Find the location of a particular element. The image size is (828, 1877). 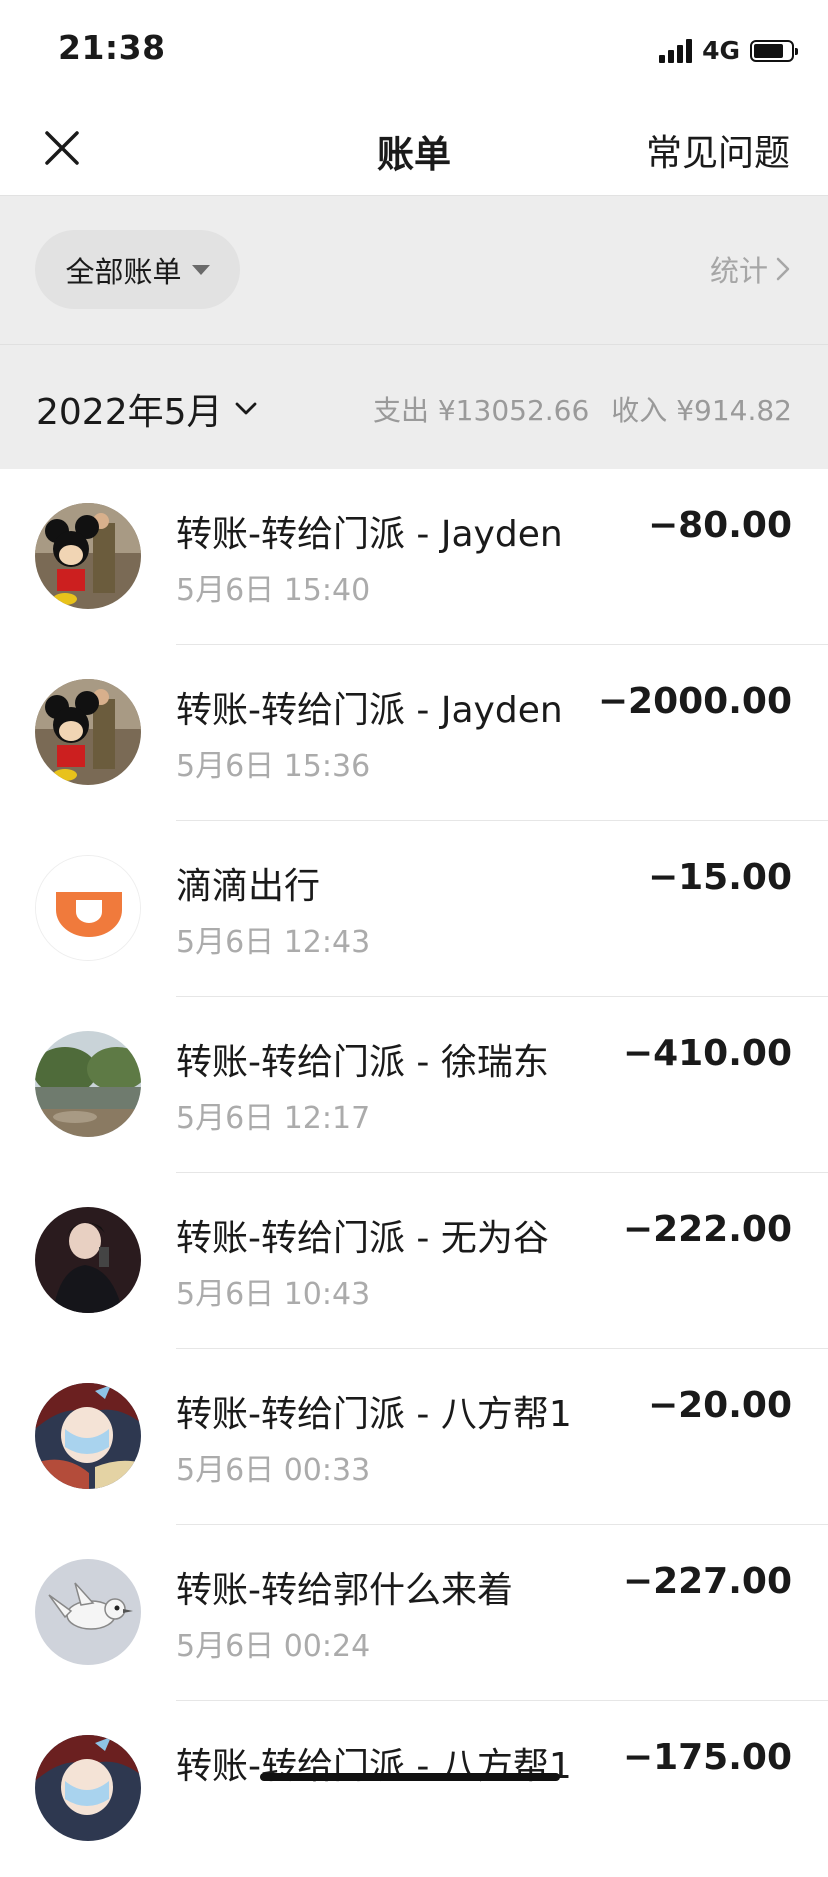

transaction-title: 转账-转给门派 - 徐瑞东 is located at coordinates (362, 1062).